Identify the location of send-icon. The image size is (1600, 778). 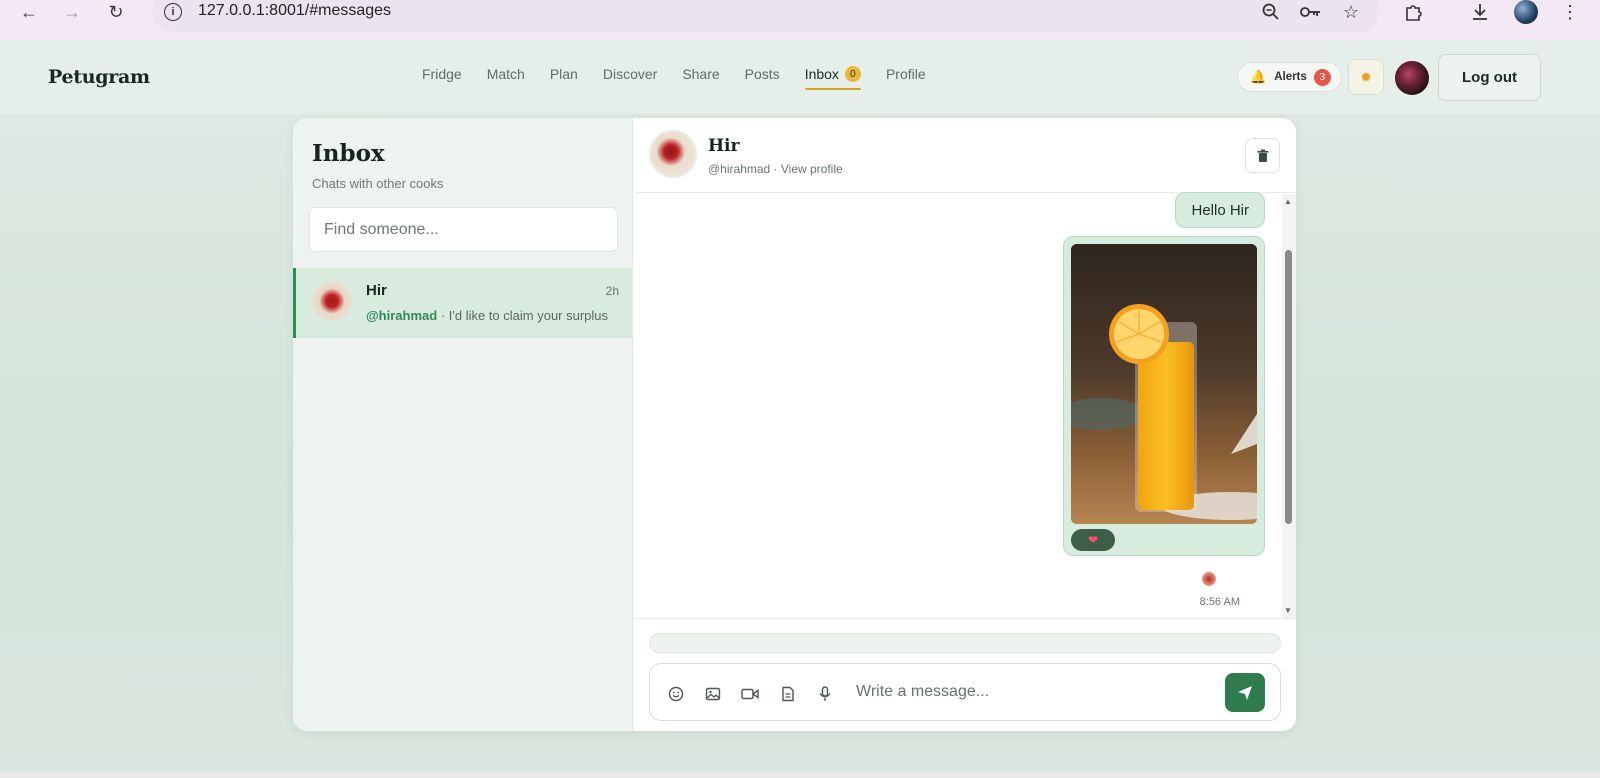
(1245, 692).